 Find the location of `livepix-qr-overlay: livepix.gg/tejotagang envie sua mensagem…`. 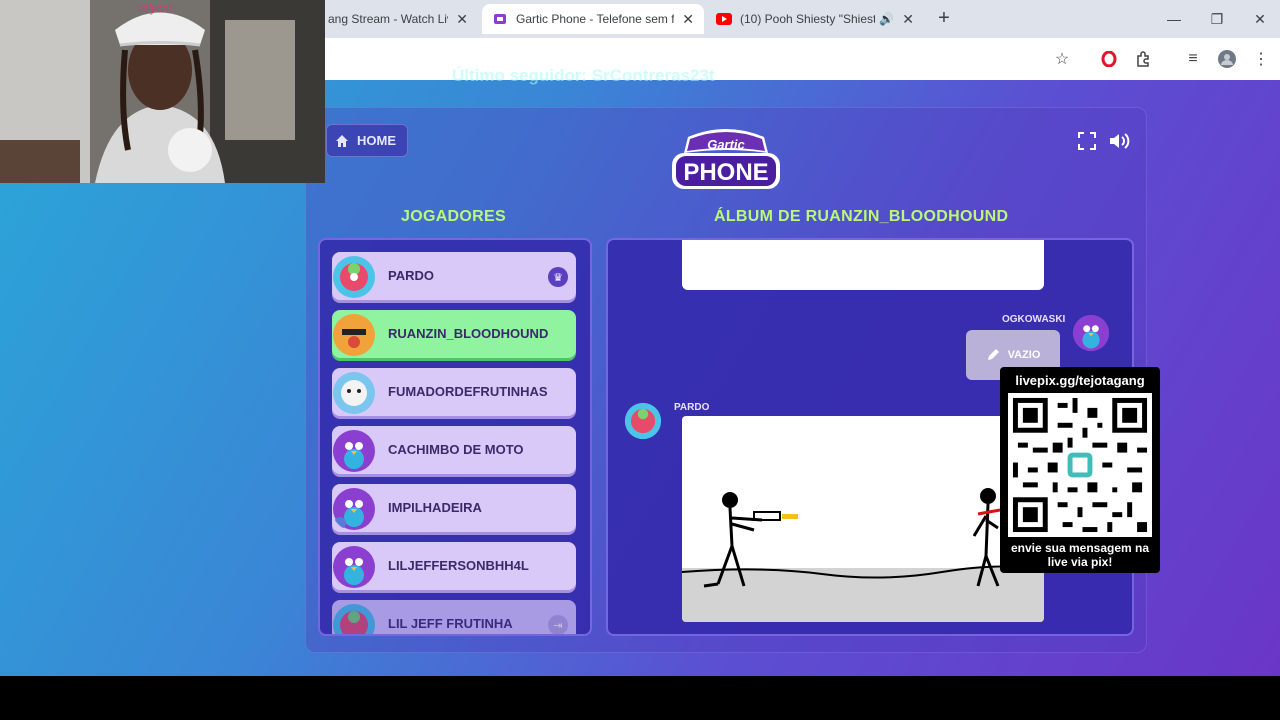

livepix-qr-overlay: livepix.gg/tejotagang envie sua mensagem… is located at coordinates (1080, 470).